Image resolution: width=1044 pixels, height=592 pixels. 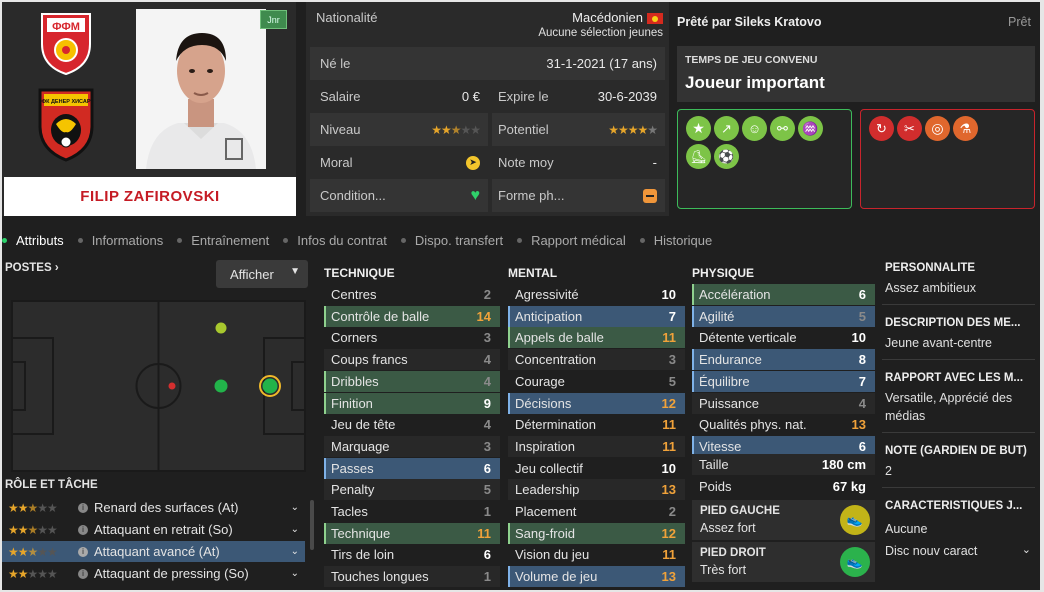 What do you see at coordinates (596, 446) in the screenshot?
I see `attribute-row: Inspiration 11` at bounding box center [596, 446].